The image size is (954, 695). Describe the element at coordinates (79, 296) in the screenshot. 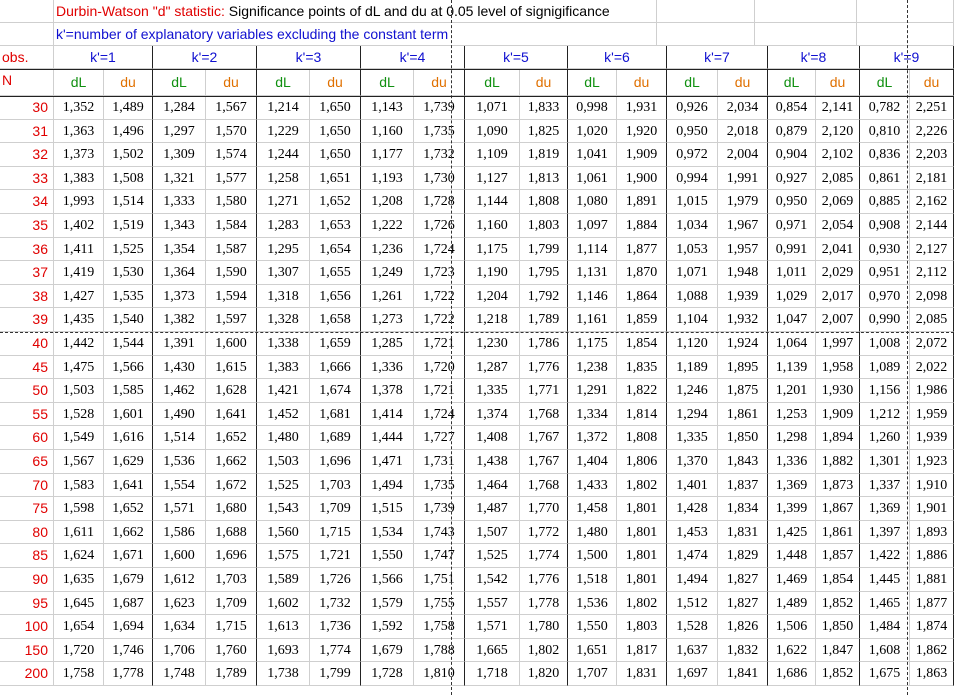

I see `dl-value: 1,427` at that location.